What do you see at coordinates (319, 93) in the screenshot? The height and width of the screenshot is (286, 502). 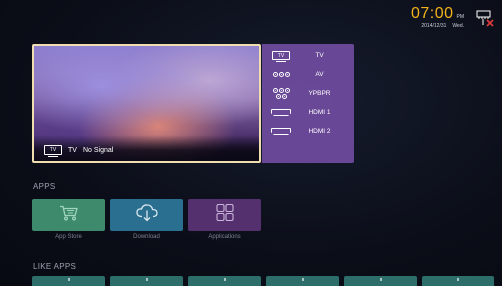 I see `source-label: YPBPR` at bounding box center [319, 93].